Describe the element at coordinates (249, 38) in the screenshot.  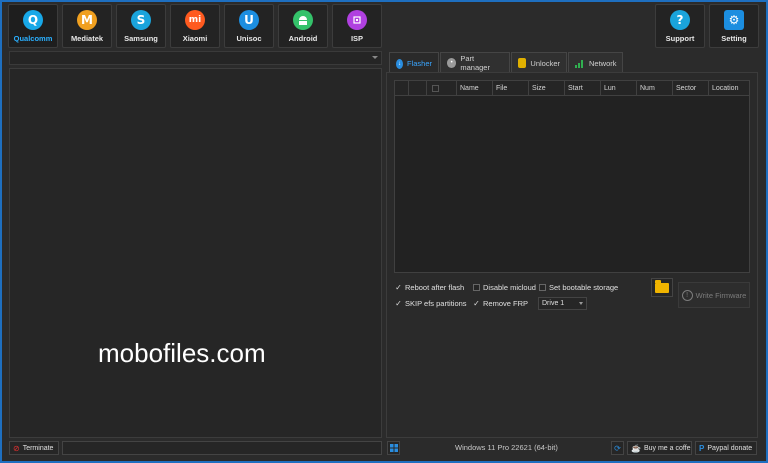
I see `vendor-label: Unisoc` at that location.